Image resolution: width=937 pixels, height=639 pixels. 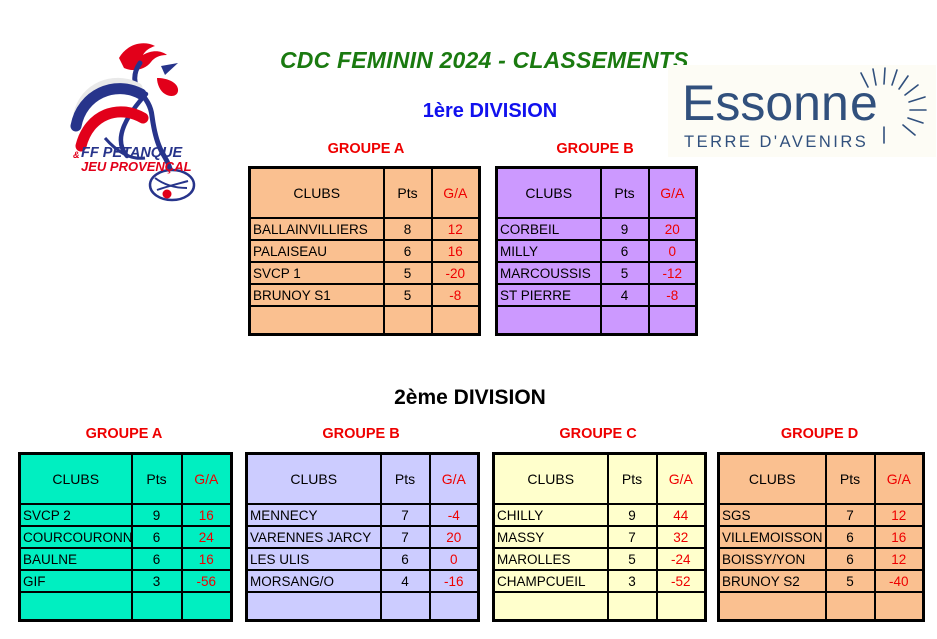 What do you see at coordinates (548, 251) in the screenshot?
I see `cell-club: MILLY` at bounding box center [548, 251].